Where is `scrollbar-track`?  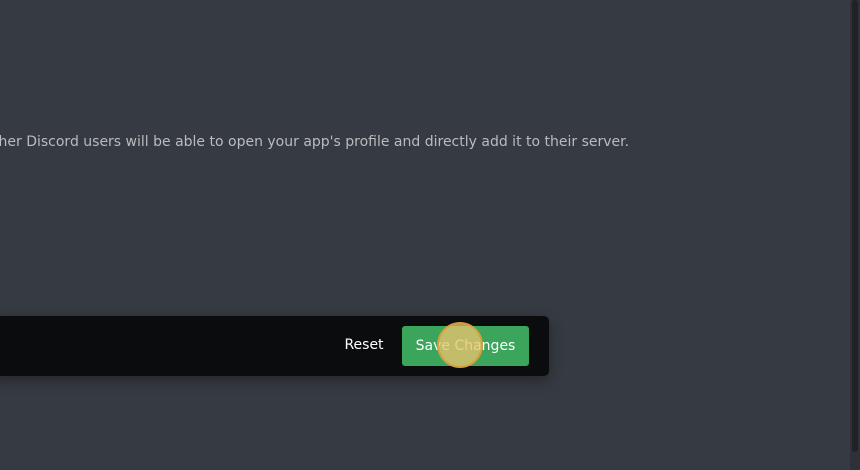 scrollbar-track is located at coordinates (855, 235).